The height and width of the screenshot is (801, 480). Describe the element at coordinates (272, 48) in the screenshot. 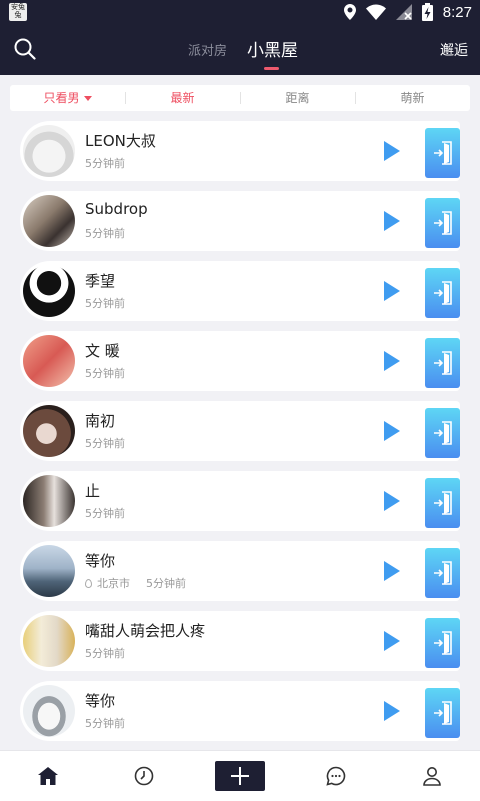

I see `tab-dark-room: 小黑屋` at that location.